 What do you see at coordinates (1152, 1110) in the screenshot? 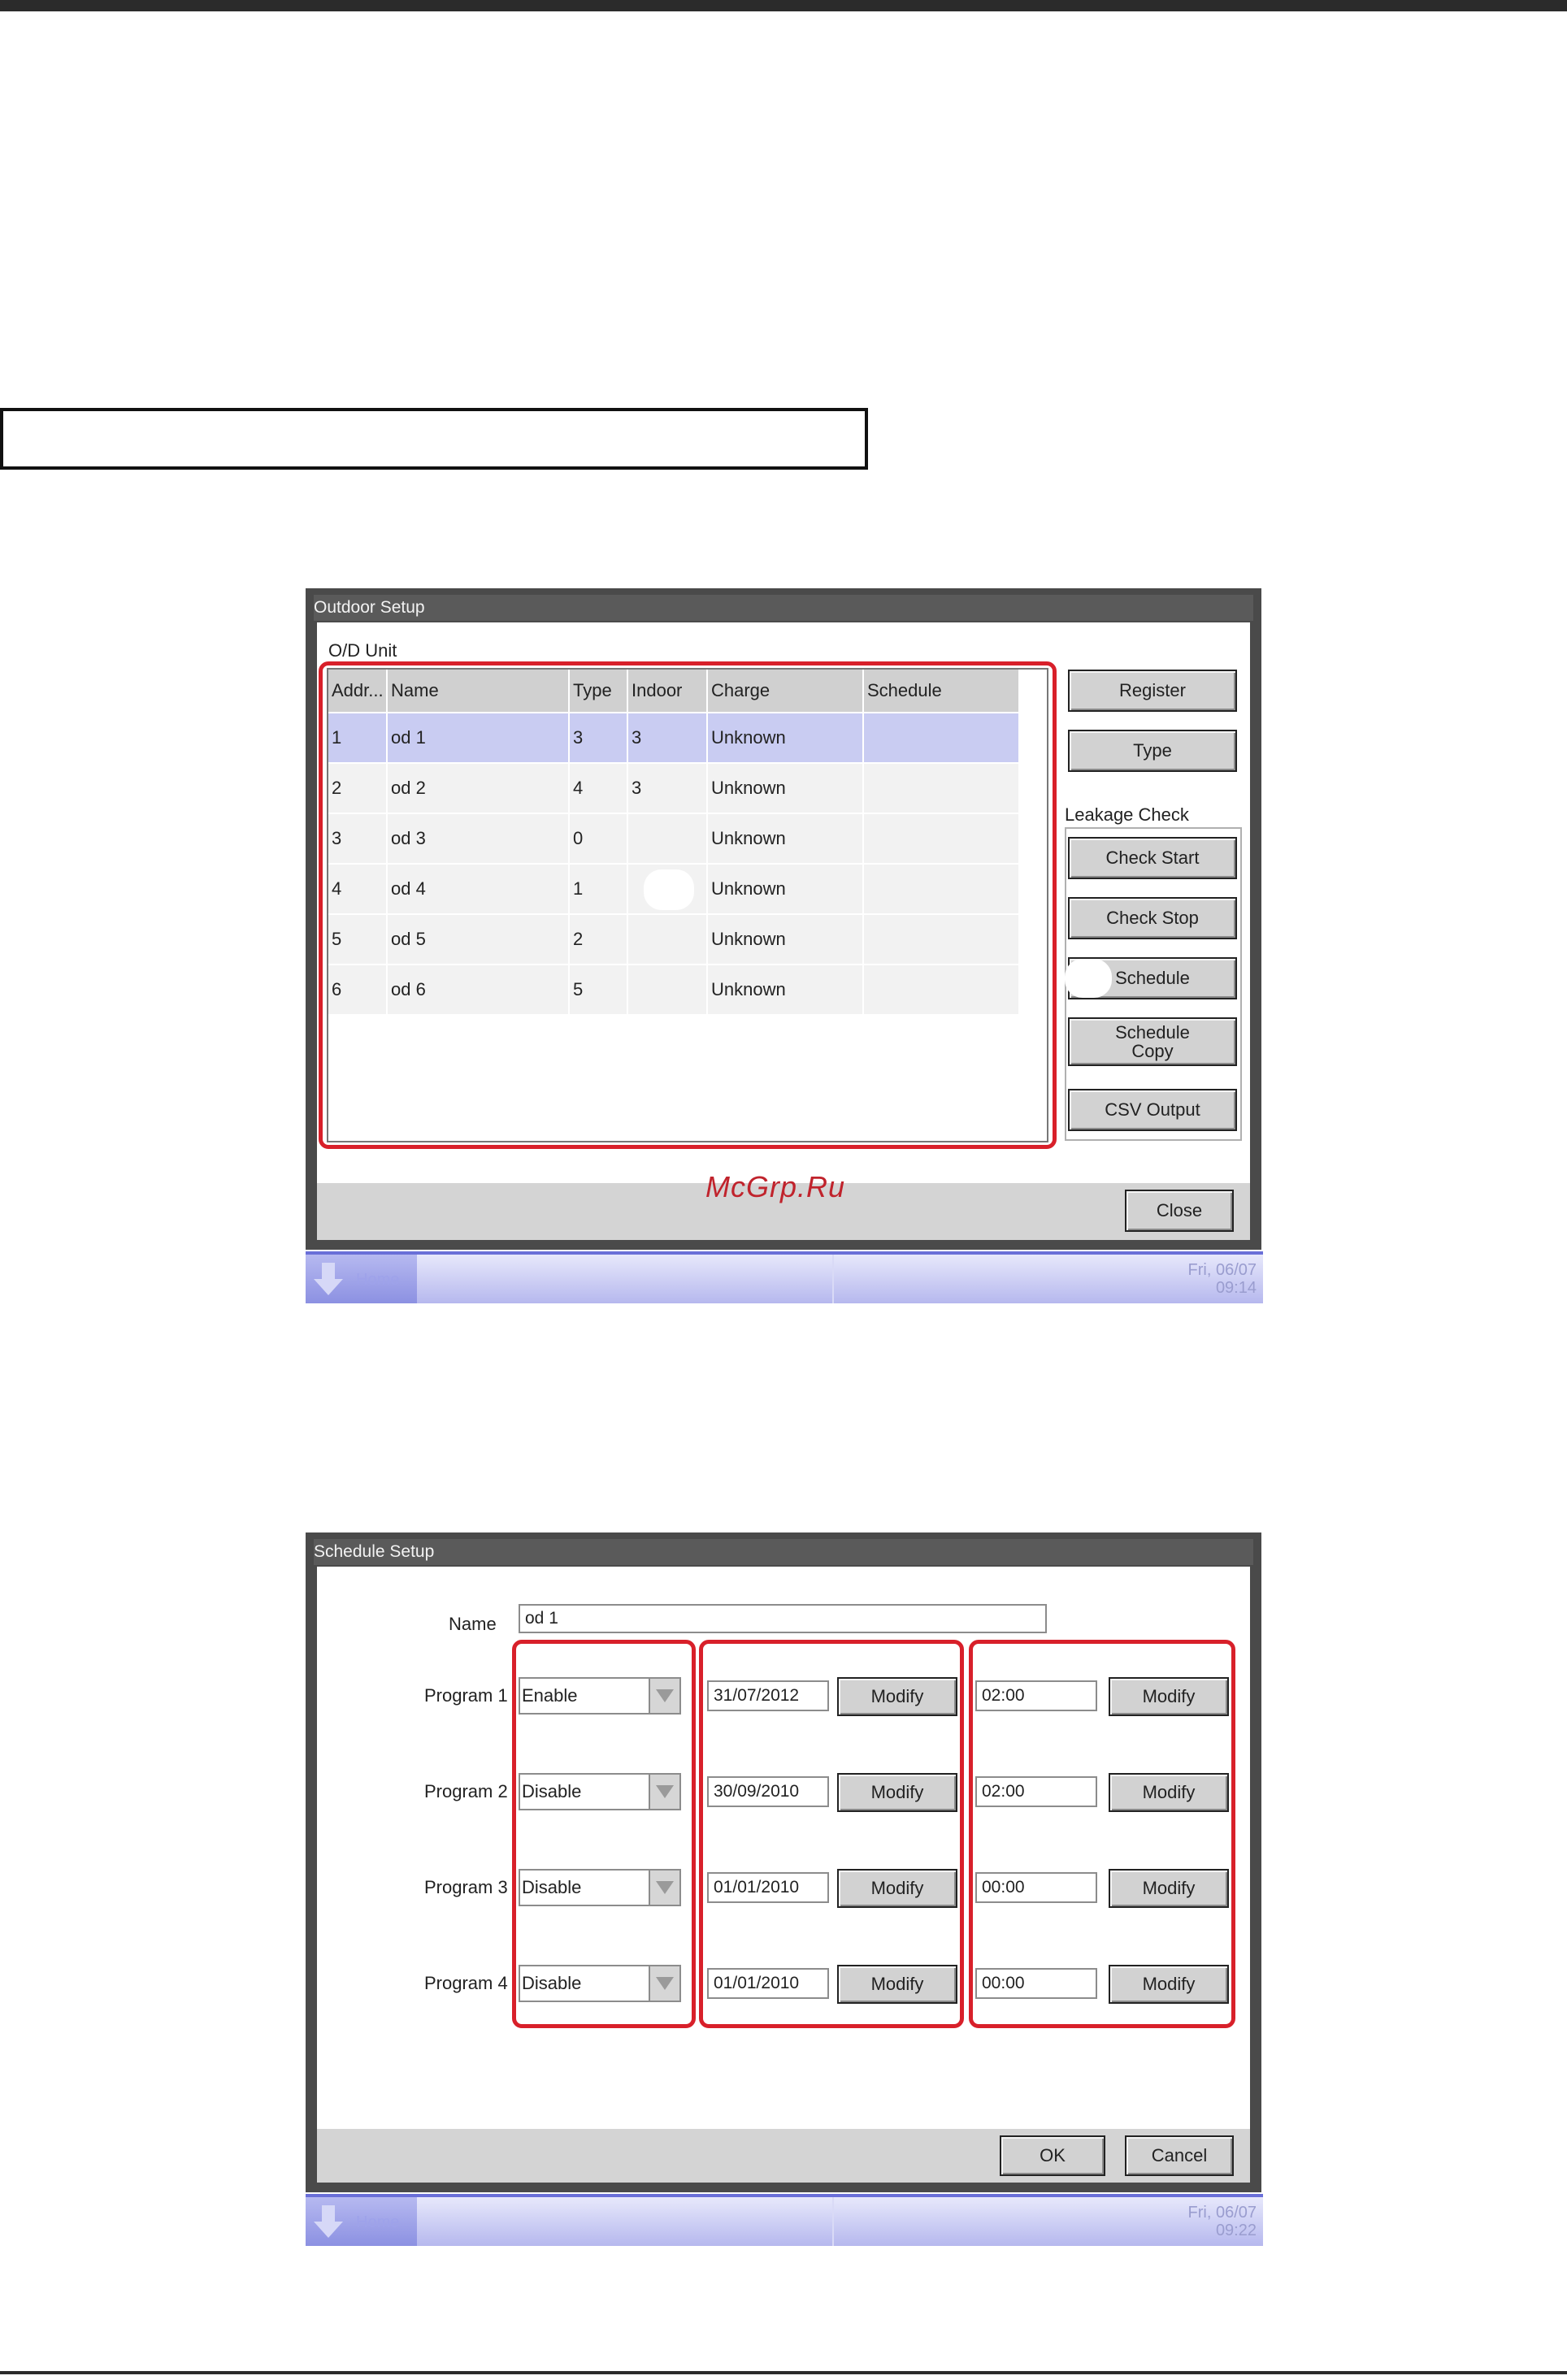
I see `csv-output-button: CSV Output` at bounding box center [1152, 1110].